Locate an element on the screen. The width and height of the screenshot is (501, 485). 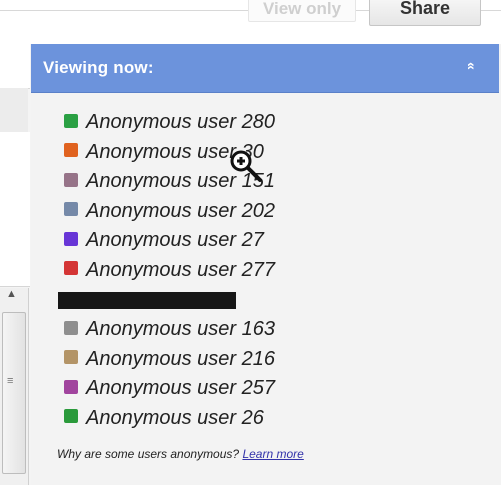
scrollbar-grip-icon: ≡ is located at coordinates (10, 381).